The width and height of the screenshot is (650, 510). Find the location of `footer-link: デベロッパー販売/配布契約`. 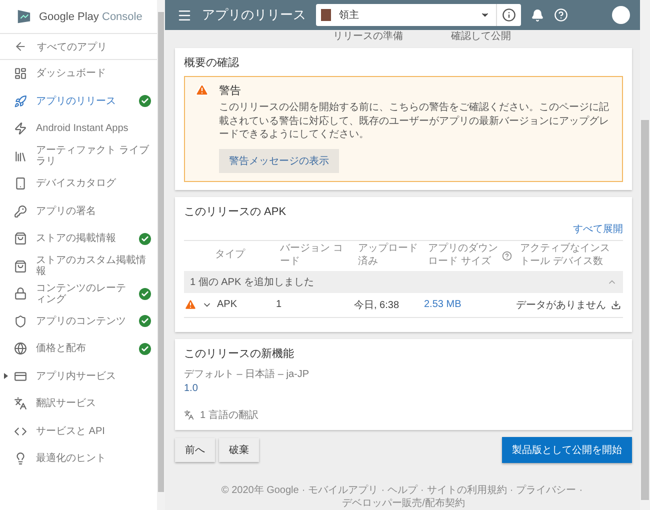

footer-link: デベロッパー販売/配布契約 is located at coordinates (403, 503).